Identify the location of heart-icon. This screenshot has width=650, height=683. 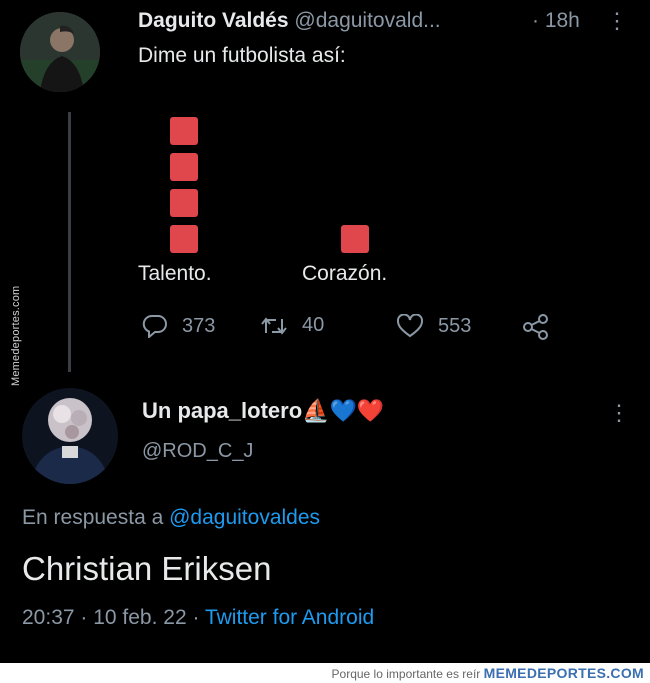
(410, 326).